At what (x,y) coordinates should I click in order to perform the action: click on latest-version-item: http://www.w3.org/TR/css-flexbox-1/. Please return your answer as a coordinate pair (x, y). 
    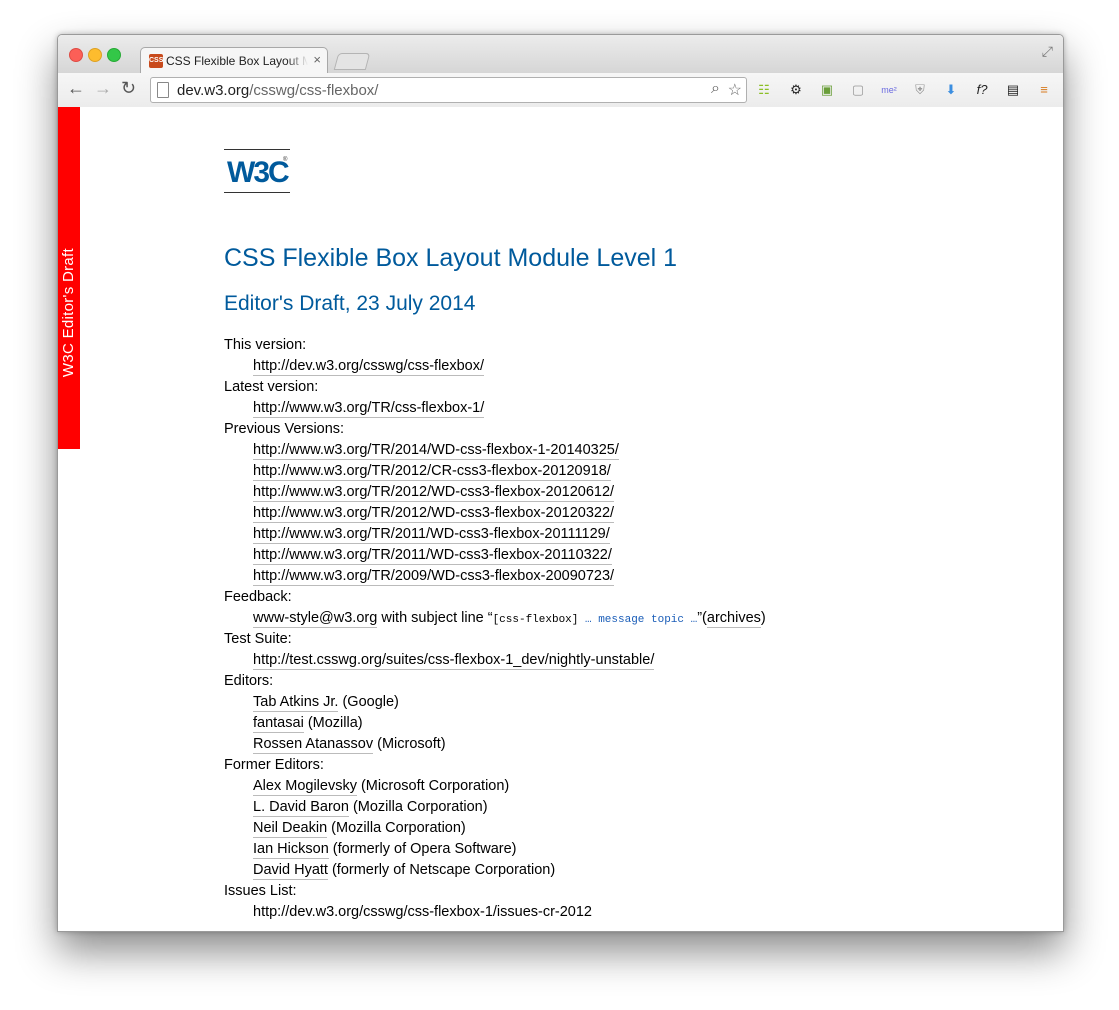
    Looking at the image, I should click on (509, 408).